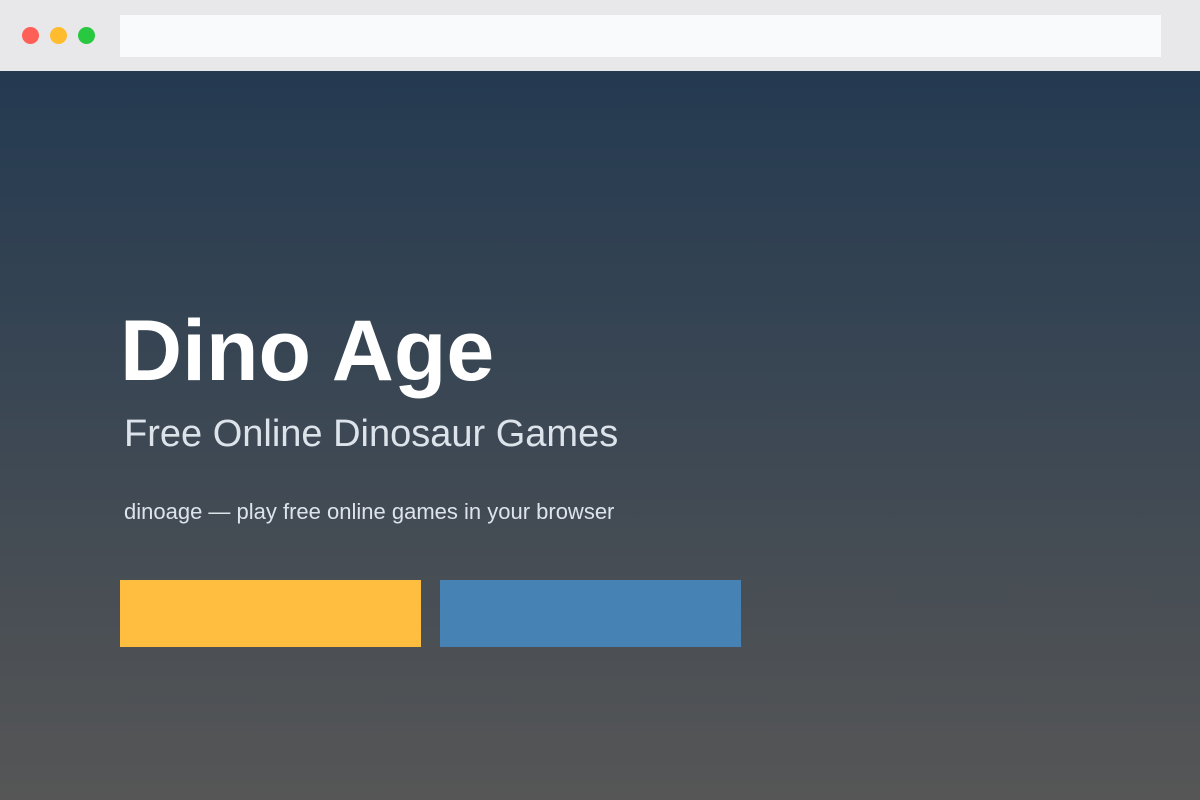 Image resolution: width=1200 pixels, height=800 pixels. Describe the element at coordinates (590, 613) in the screenshot. I see `secondary-cta-button` at that location.